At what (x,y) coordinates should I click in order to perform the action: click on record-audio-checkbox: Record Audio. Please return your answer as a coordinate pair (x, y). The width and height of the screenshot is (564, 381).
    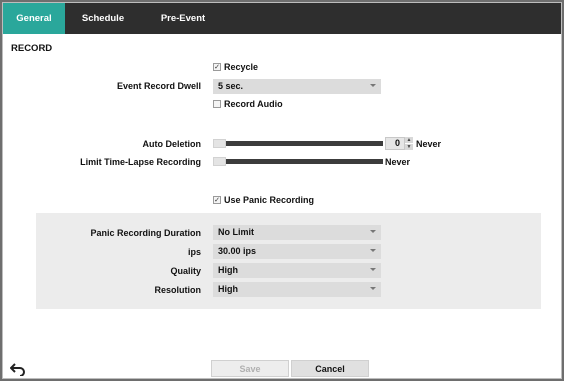
    Looking at the image, I should click on (248, 104).